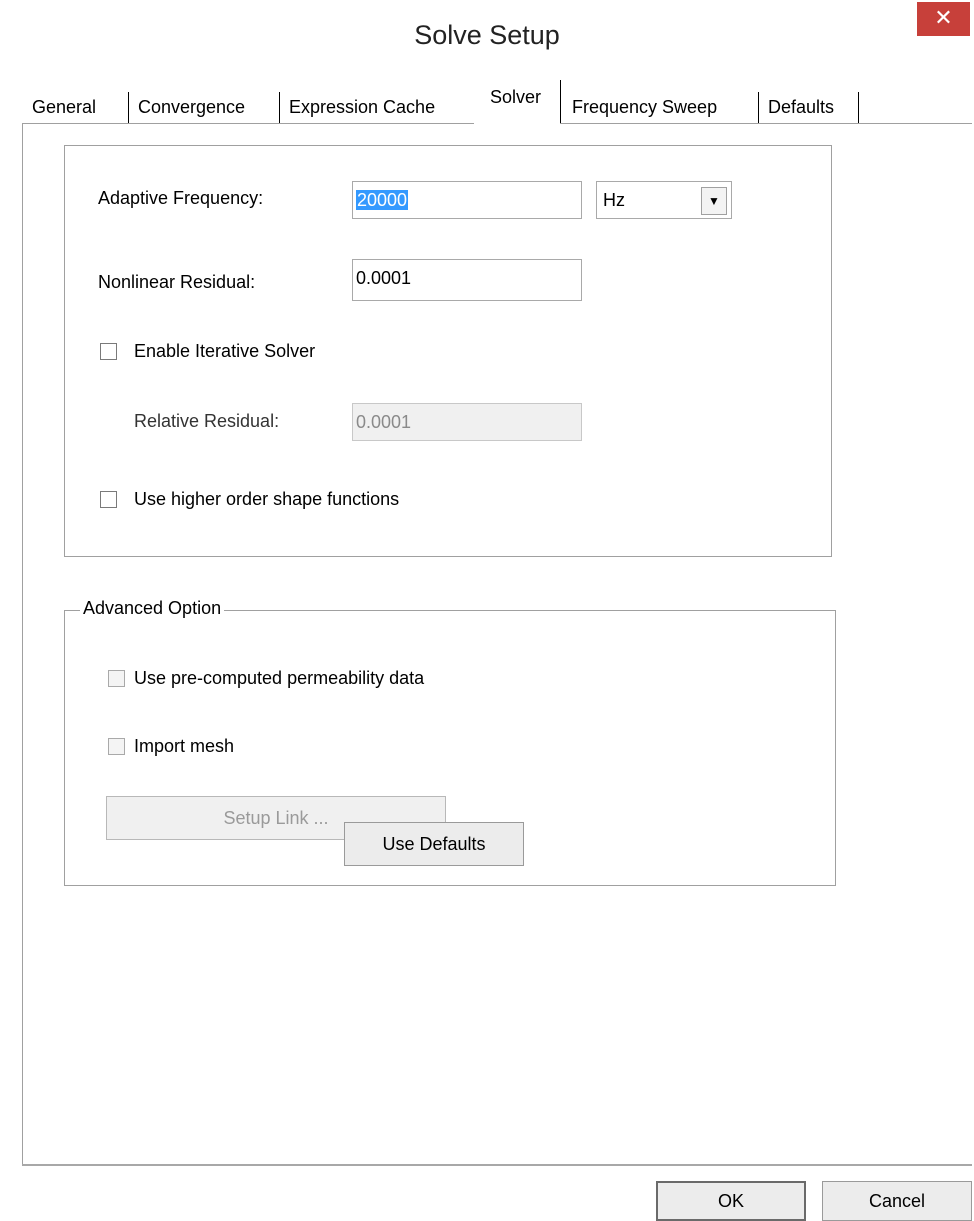  What do you see at coordinates (644, 107) in the screenshot?
I see `tab-frequency-sweep: Frequency Sweep` at bounding box center [644, 107].